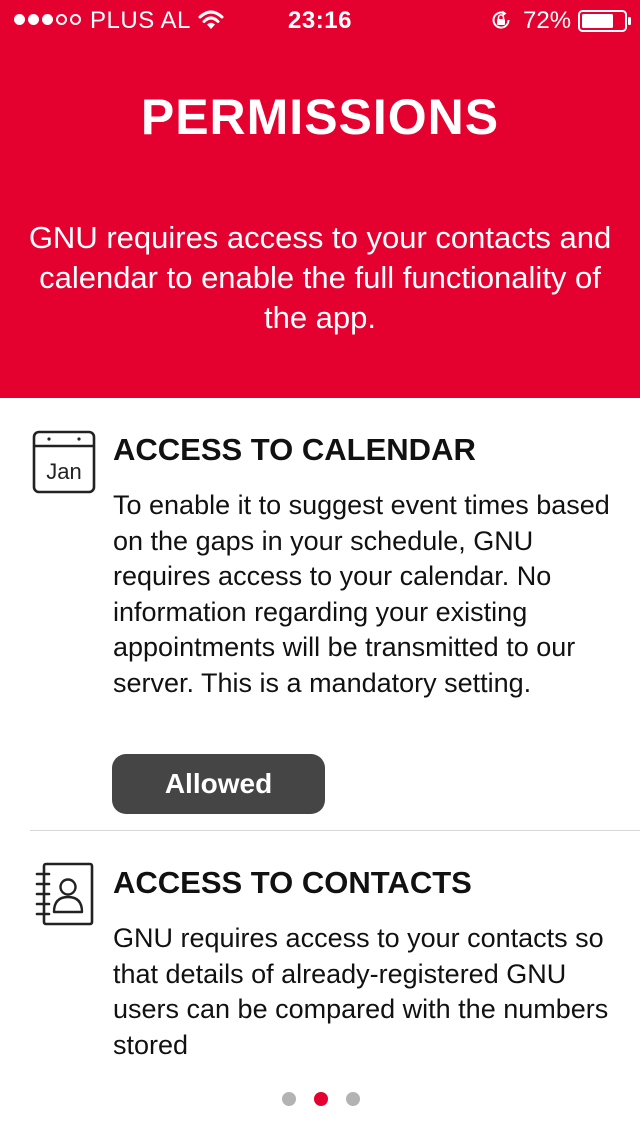 The width and height of the screenshot is (640, 1136). I want to click on page-indicator, so click(321, 1099).